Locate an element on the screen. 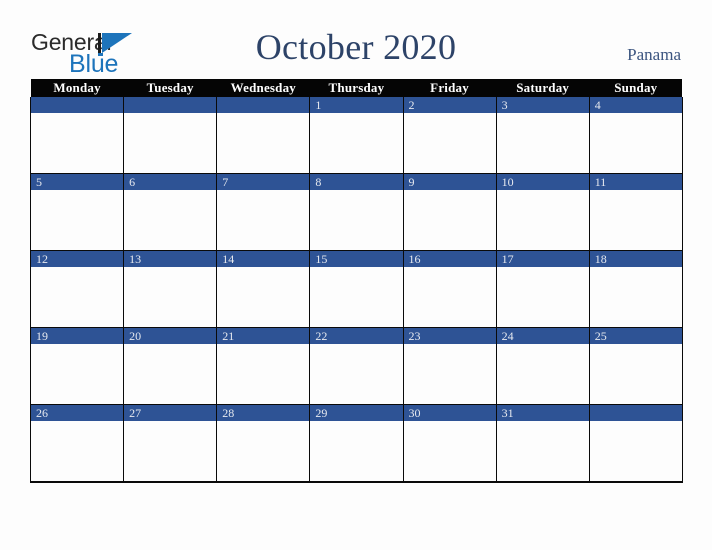 The width and height of the screenshot is (712, 550). calendar-week-row: 1 2 3 4 is located at coordinates (356, 135).